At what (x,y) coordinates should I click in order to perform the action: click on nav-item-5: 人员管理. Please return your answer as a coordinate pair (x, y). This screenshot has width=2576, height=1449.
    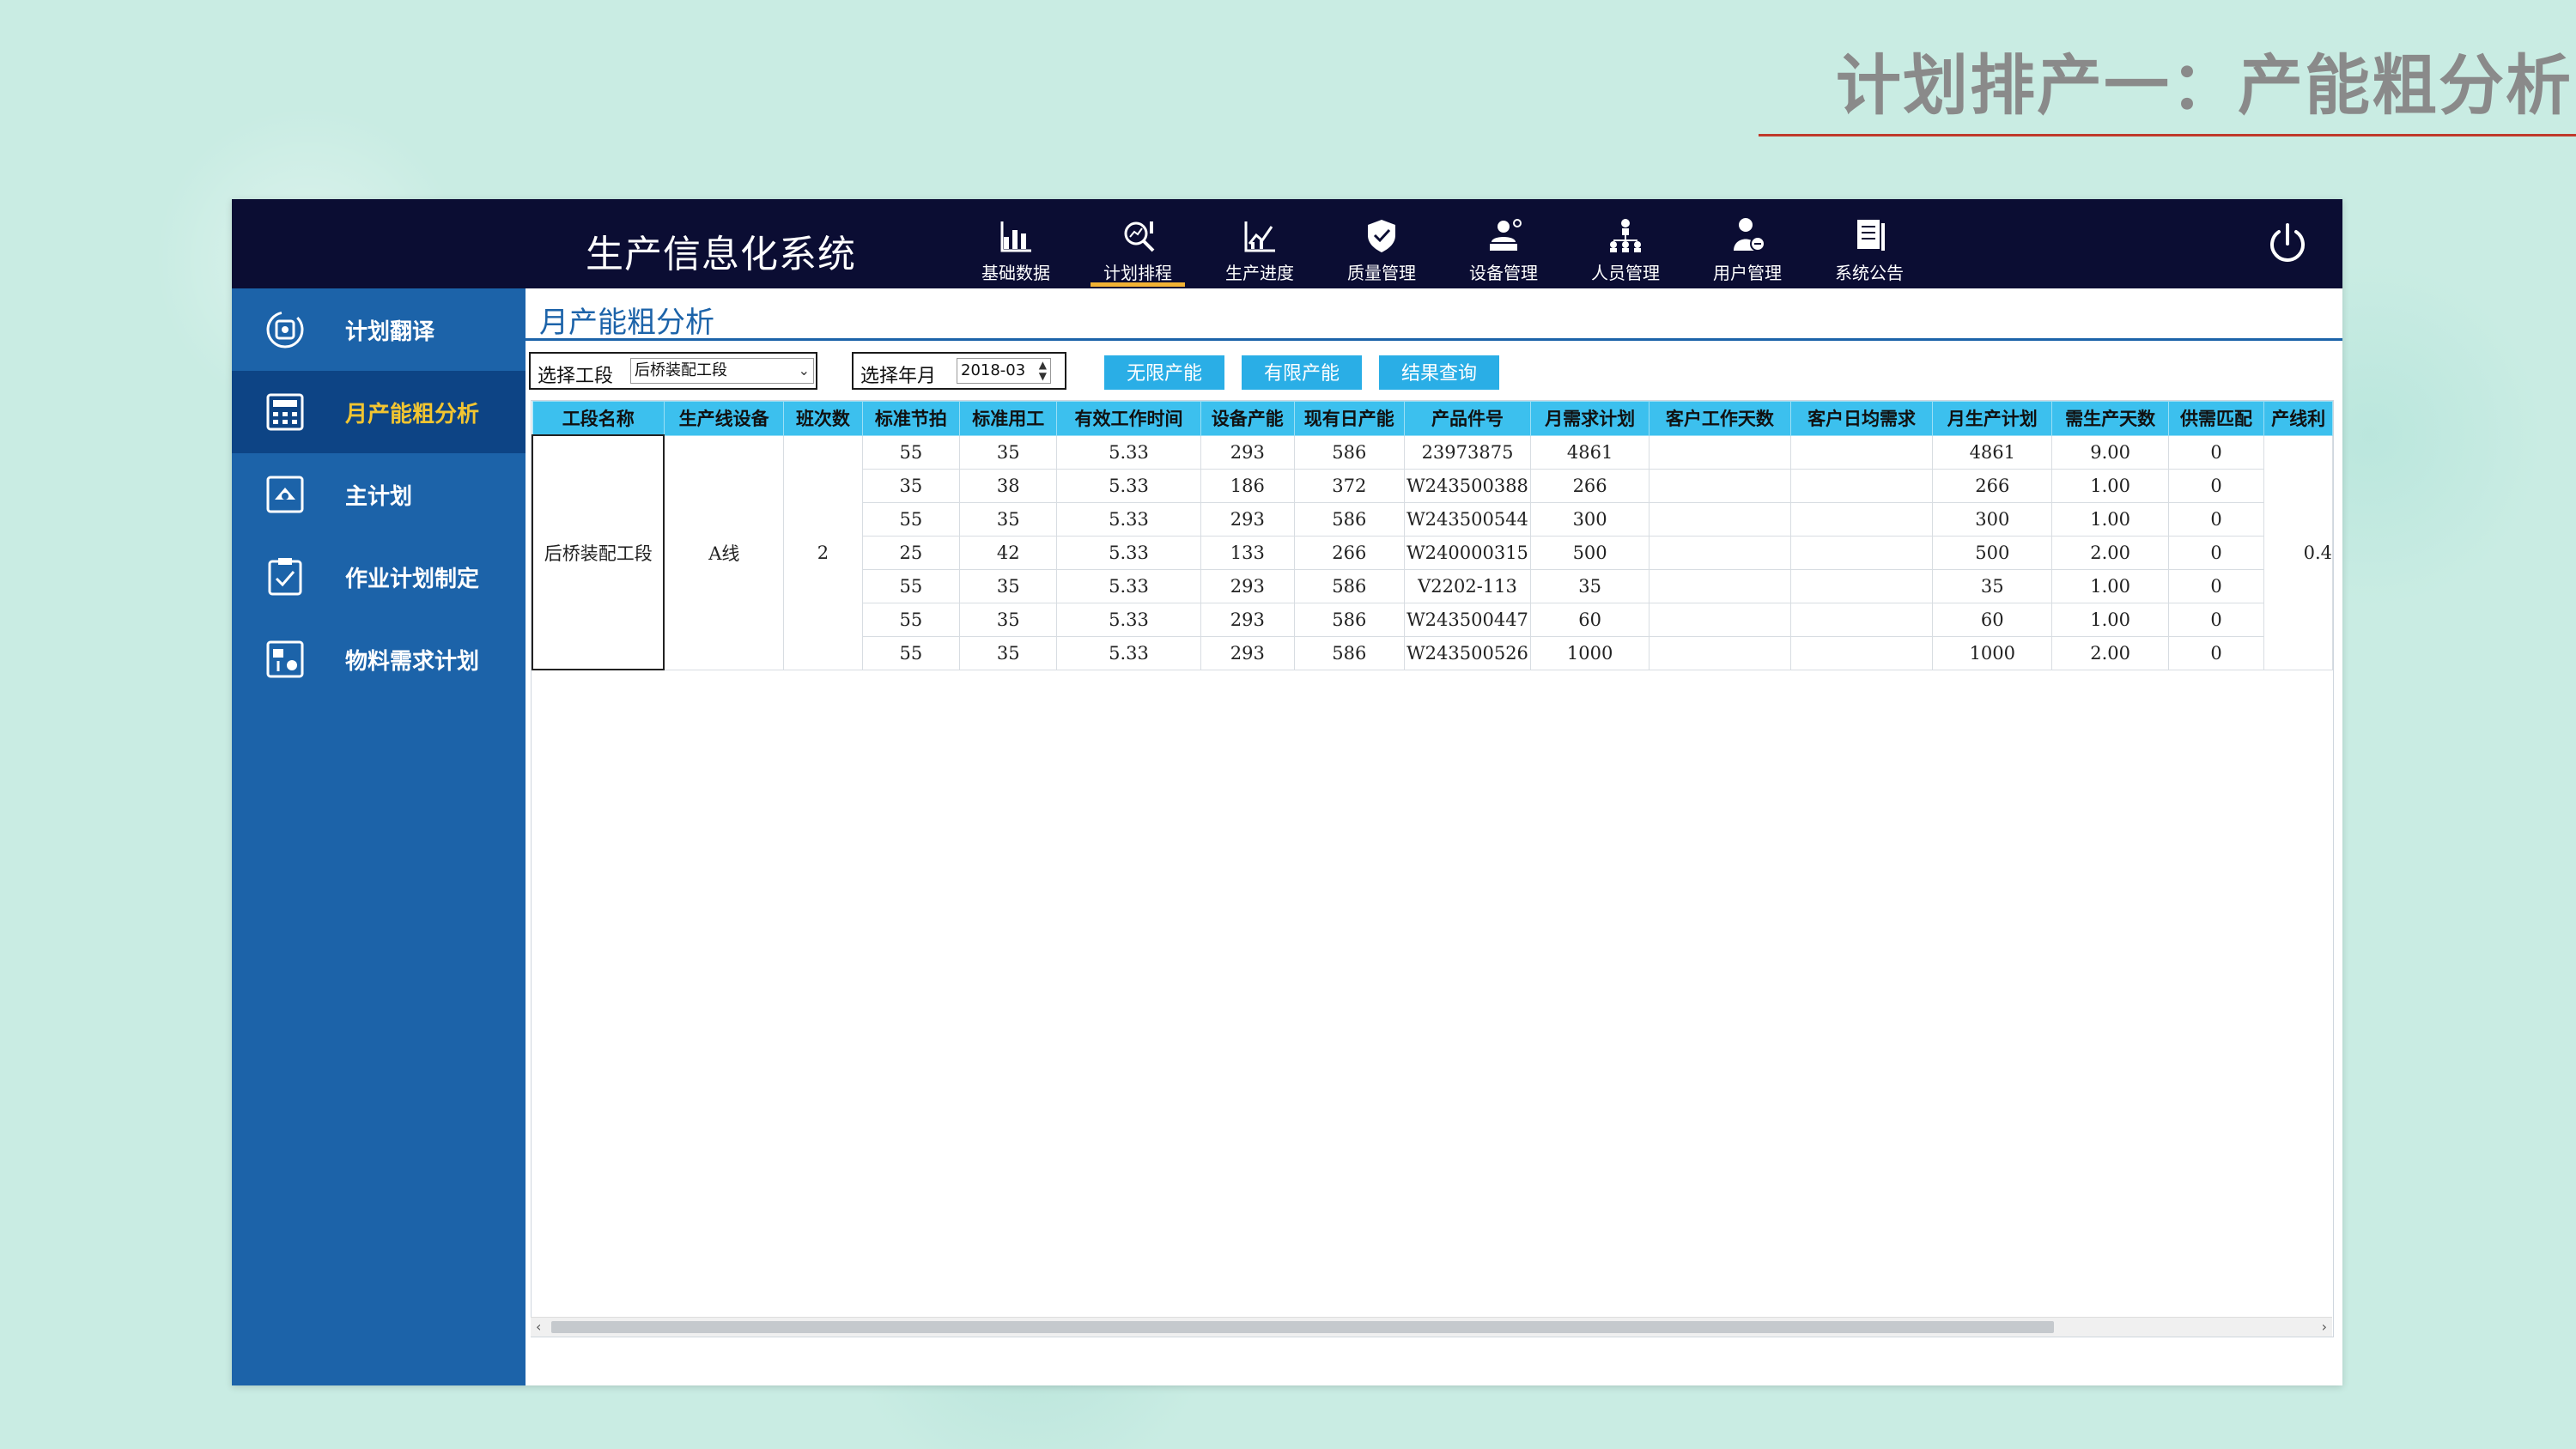
    Looking at the image, I should click on (1625, 243).